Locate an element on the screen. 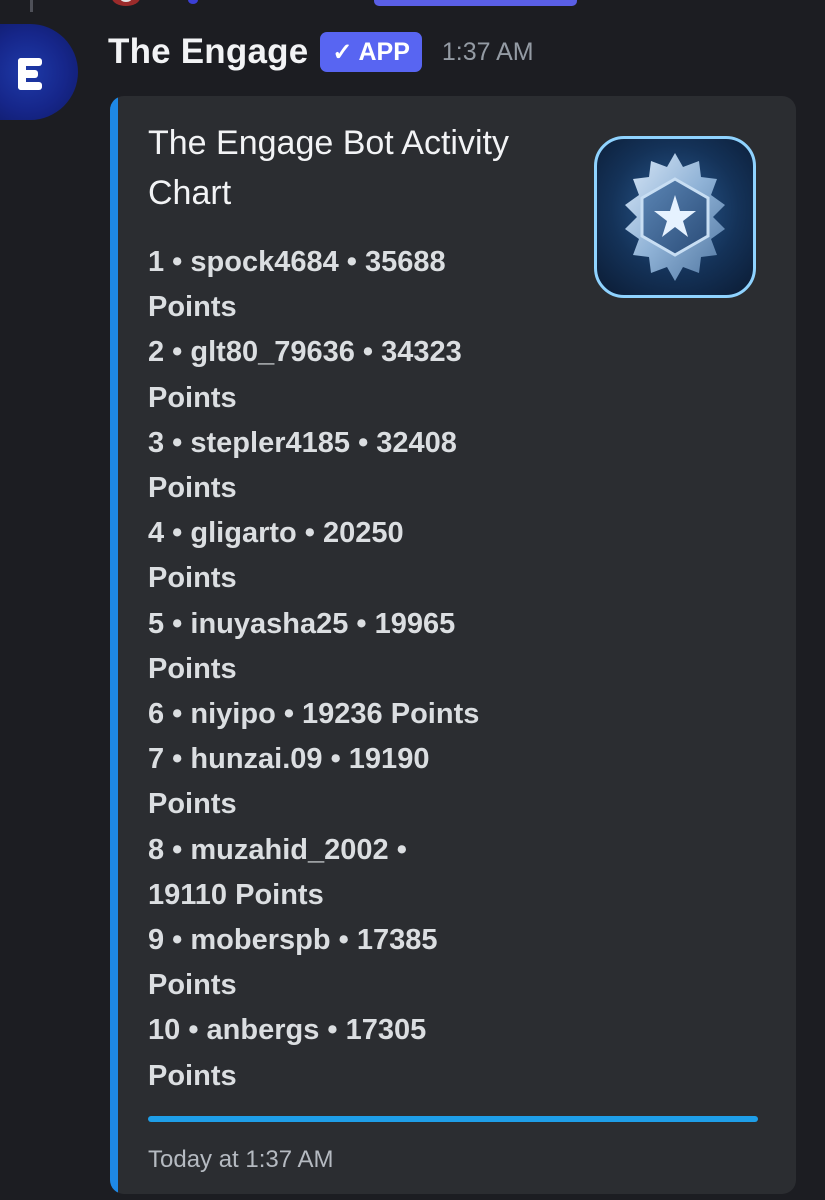 The image size is (825, 1200). message-header: The Engage ✓ APP 1:37 AM is located at coordinates (321, 52).